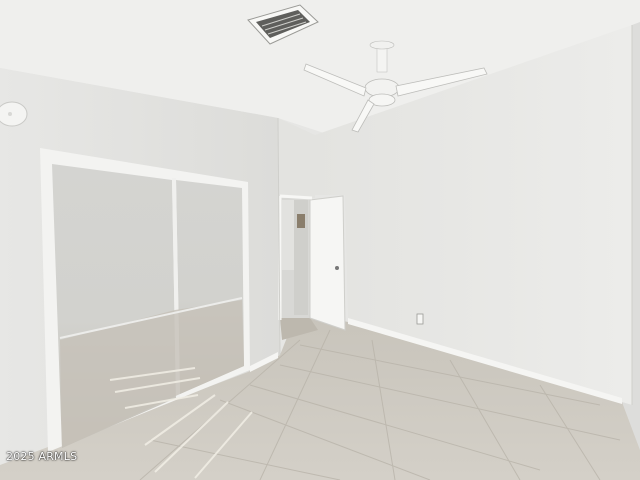 The height and width of the screenshot is (480, 640). I want to click on hallway-wall, so click(288, 235).